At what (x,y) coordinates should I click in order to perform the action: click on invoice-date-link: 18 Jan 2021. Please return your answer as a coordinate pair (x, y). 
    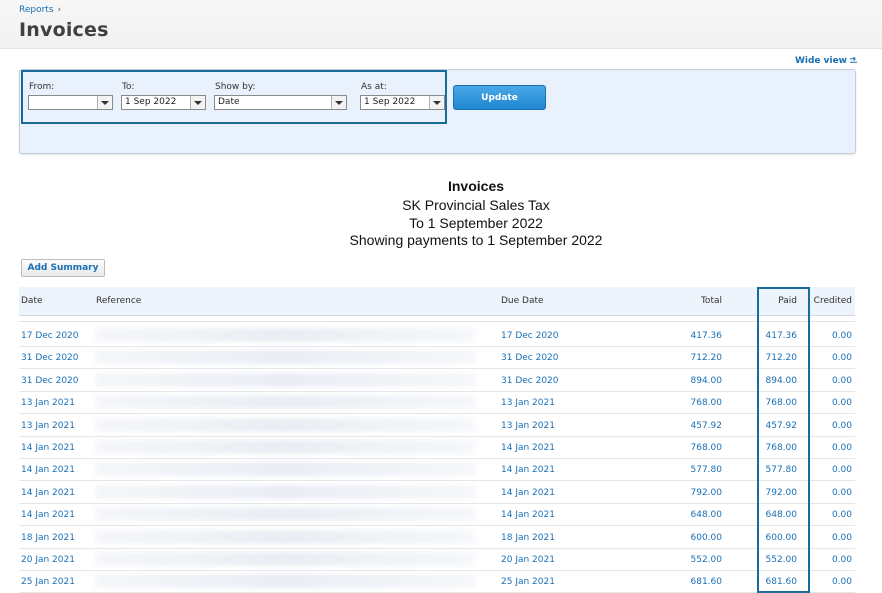
    Looking at the image, I should click on (48, 538).